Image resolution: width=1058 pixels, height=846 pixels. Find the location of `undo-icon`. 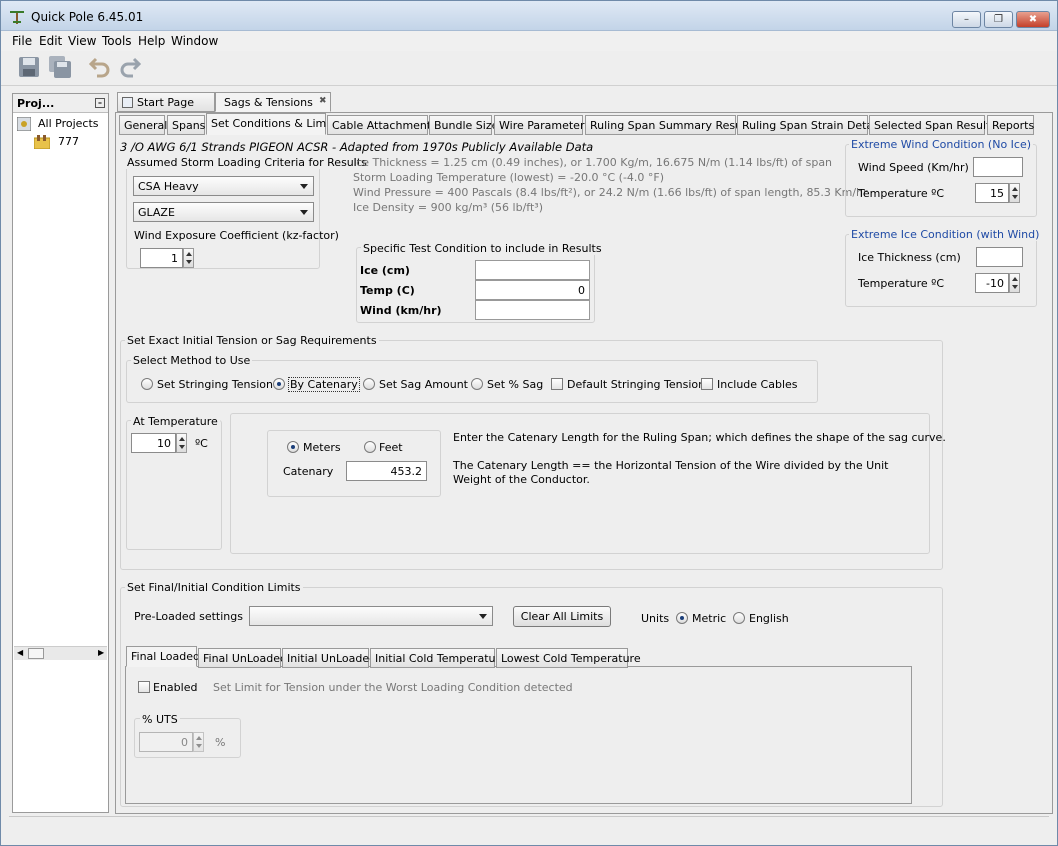

undo-icon is located at coordinates (100, 67).